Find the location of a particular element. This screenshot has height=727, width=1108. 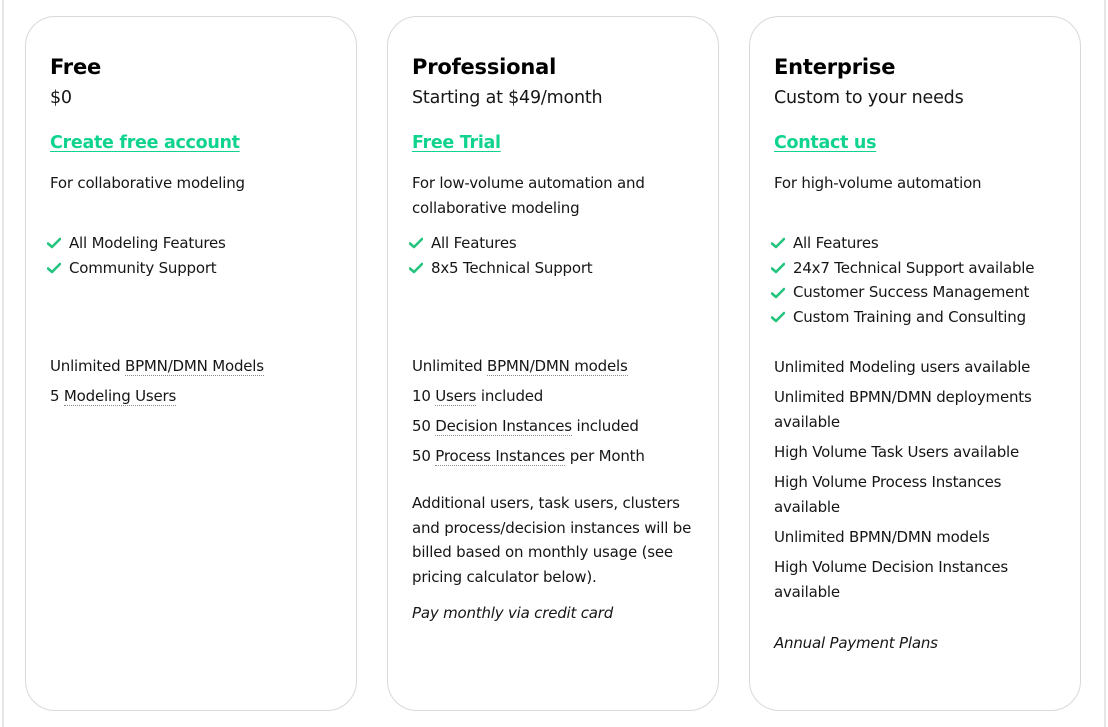

limit-term-tooltip: Process Instances is located at coordinates (500, 457).